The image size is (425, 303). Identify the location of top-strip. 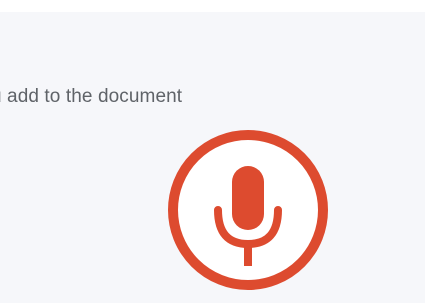
(212, 6).